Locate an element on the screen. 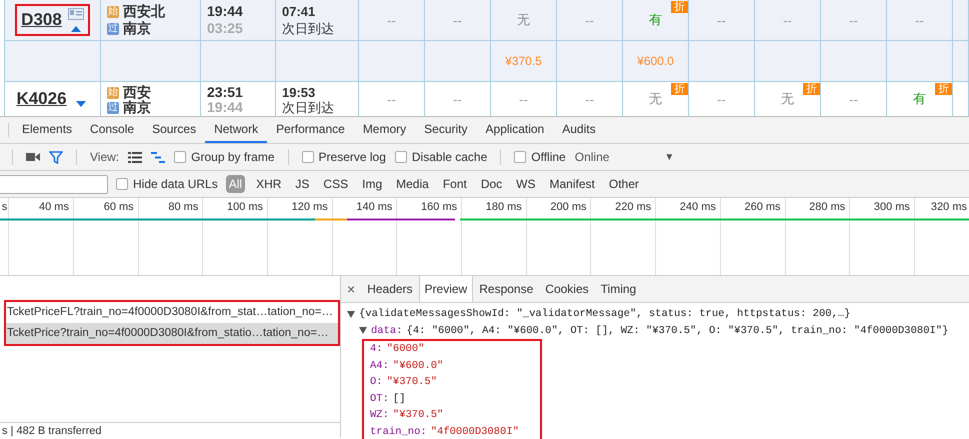 The image size is (969, 439). time-label: 240 ms is located at coordinates (698, 207).